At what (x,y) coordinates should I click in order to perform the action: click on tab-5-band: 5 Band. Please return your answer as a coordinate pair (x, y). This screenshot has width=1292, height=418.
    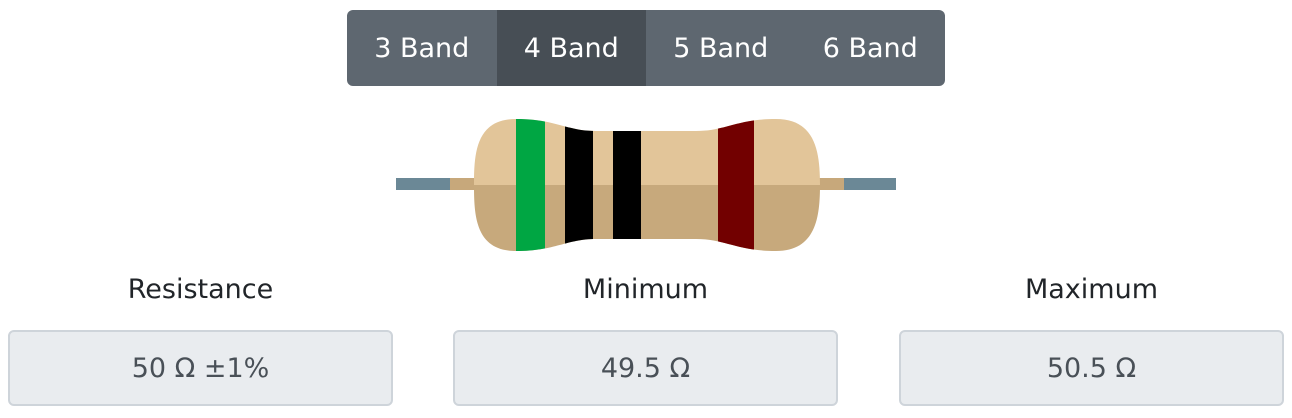
    Looking at the image, I should click on (721, 48).